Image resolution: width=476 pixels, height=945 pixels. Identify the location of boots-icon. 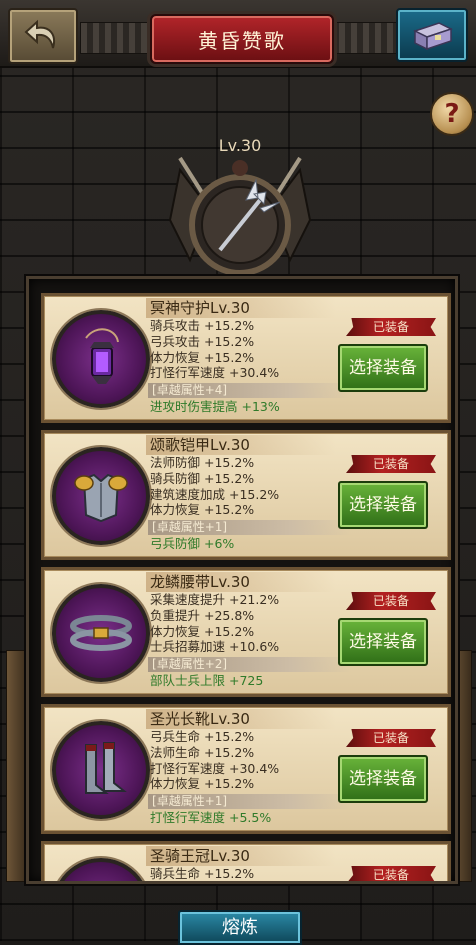
(106, 768).